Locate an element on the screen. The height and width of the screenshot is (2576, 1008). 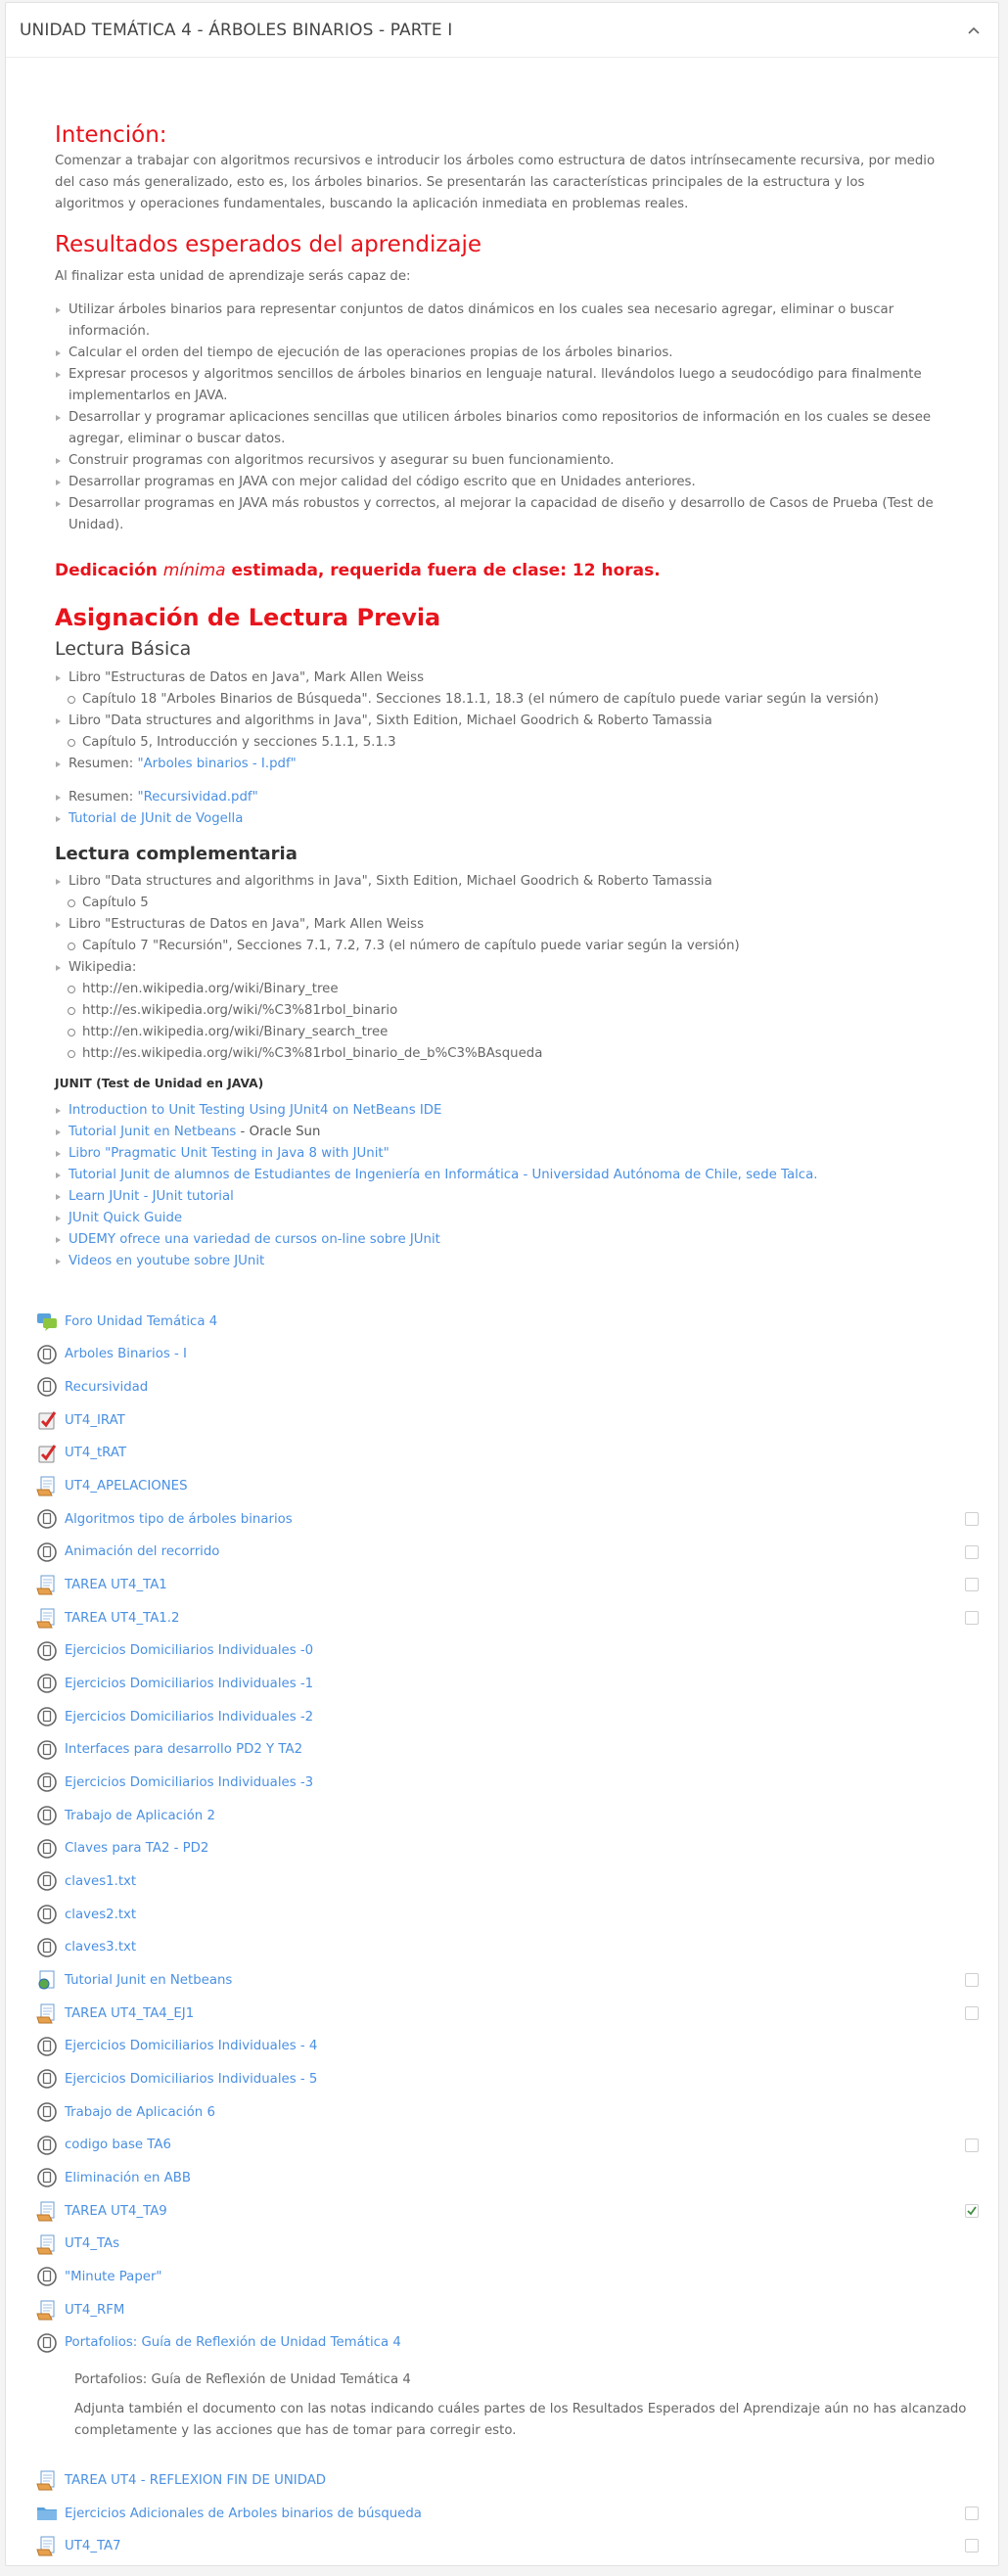
chevron-up-icon is located at coordinates (974, 30).